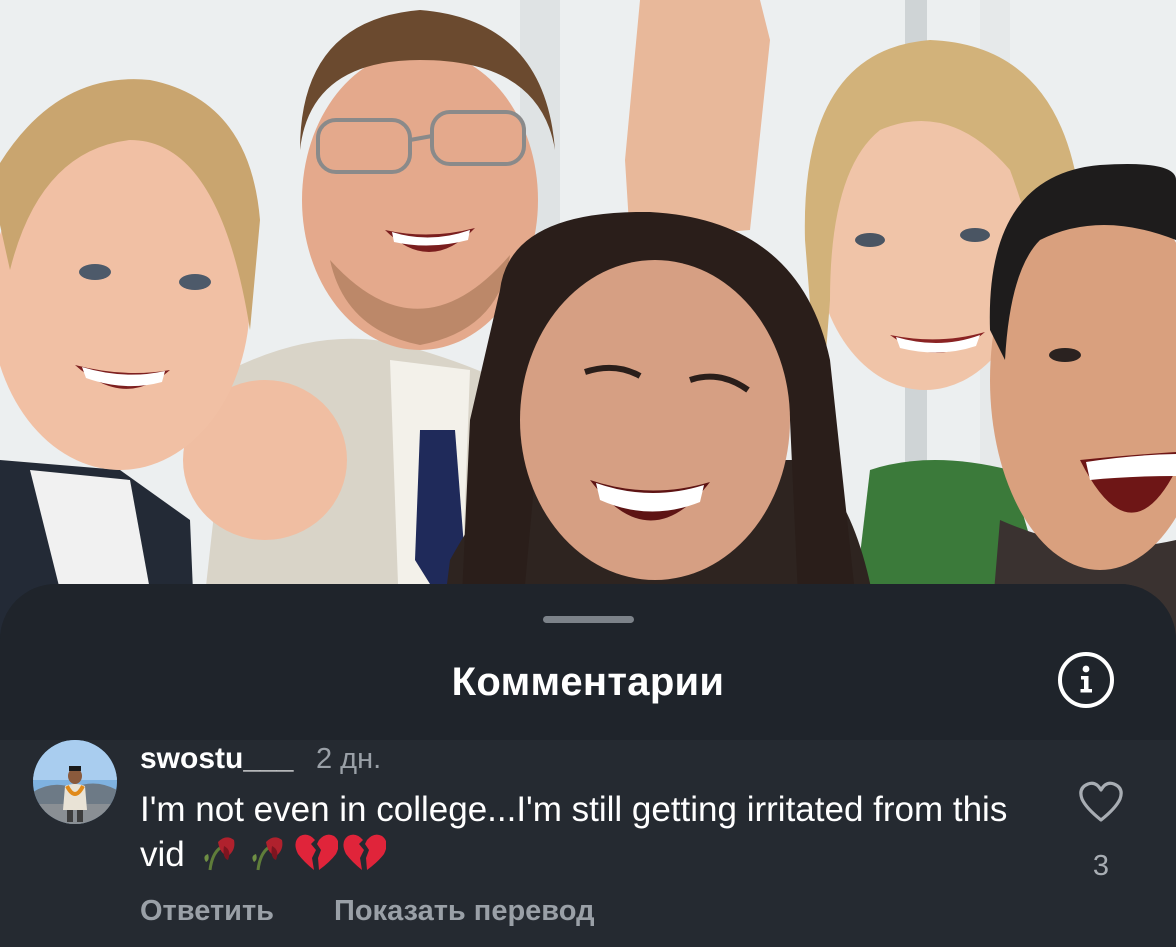 This screenshot has height=947, width=1176. Describe the element at coordinates (588, 682) in the screenshot. I see `sheet-title: Комментарии` at that location.